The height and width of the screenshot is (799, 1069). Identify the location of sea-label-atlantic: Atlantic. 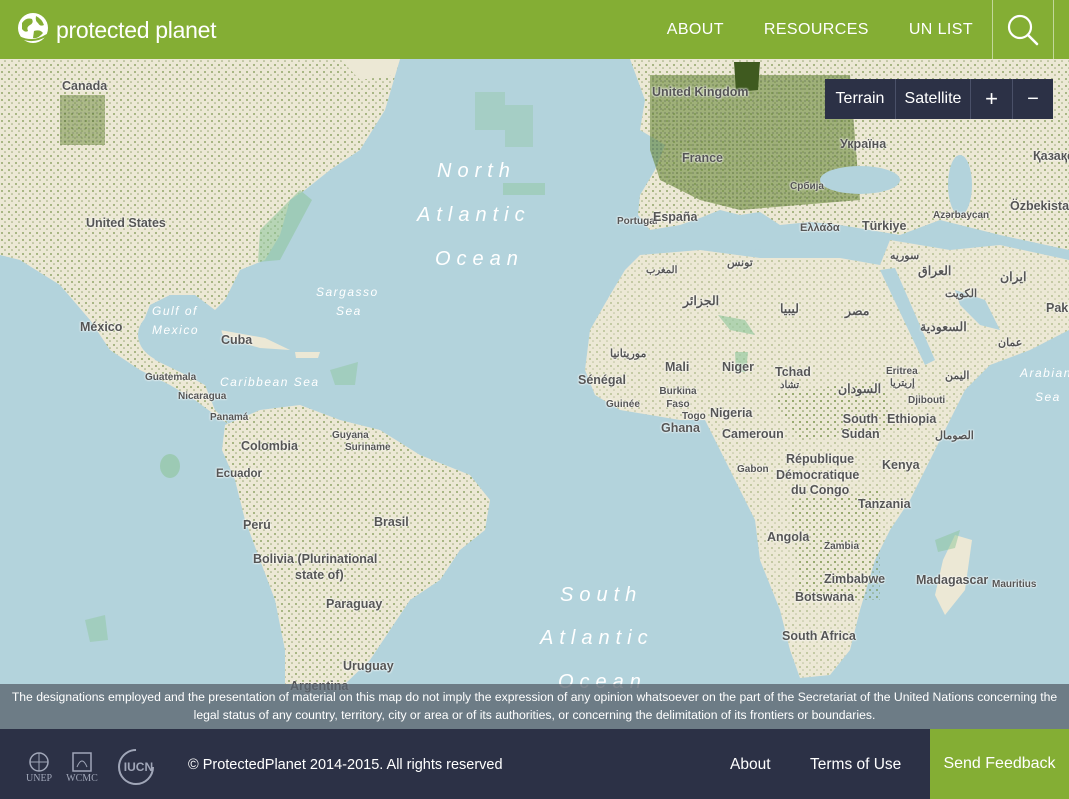
(474, 215).